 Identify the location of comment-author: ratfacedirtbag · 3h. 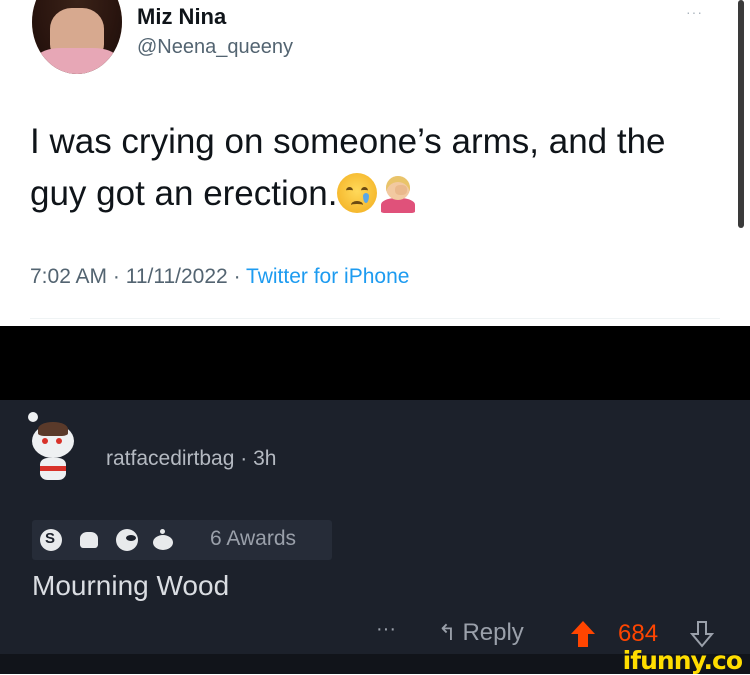
(191, 459).